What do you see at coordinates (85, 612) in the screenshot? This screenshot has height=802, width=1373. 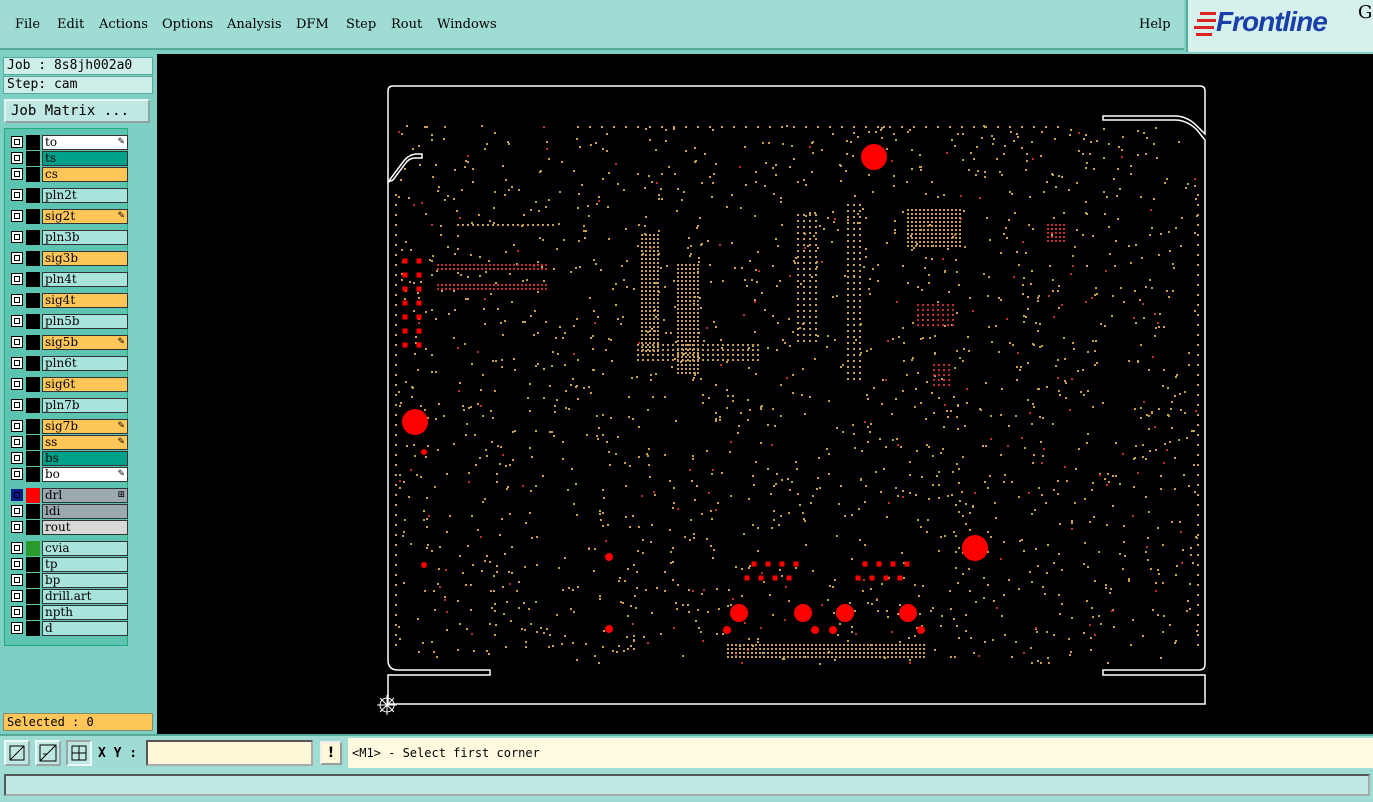 I see `layer-name: npth` at bounding box center [85, 612].